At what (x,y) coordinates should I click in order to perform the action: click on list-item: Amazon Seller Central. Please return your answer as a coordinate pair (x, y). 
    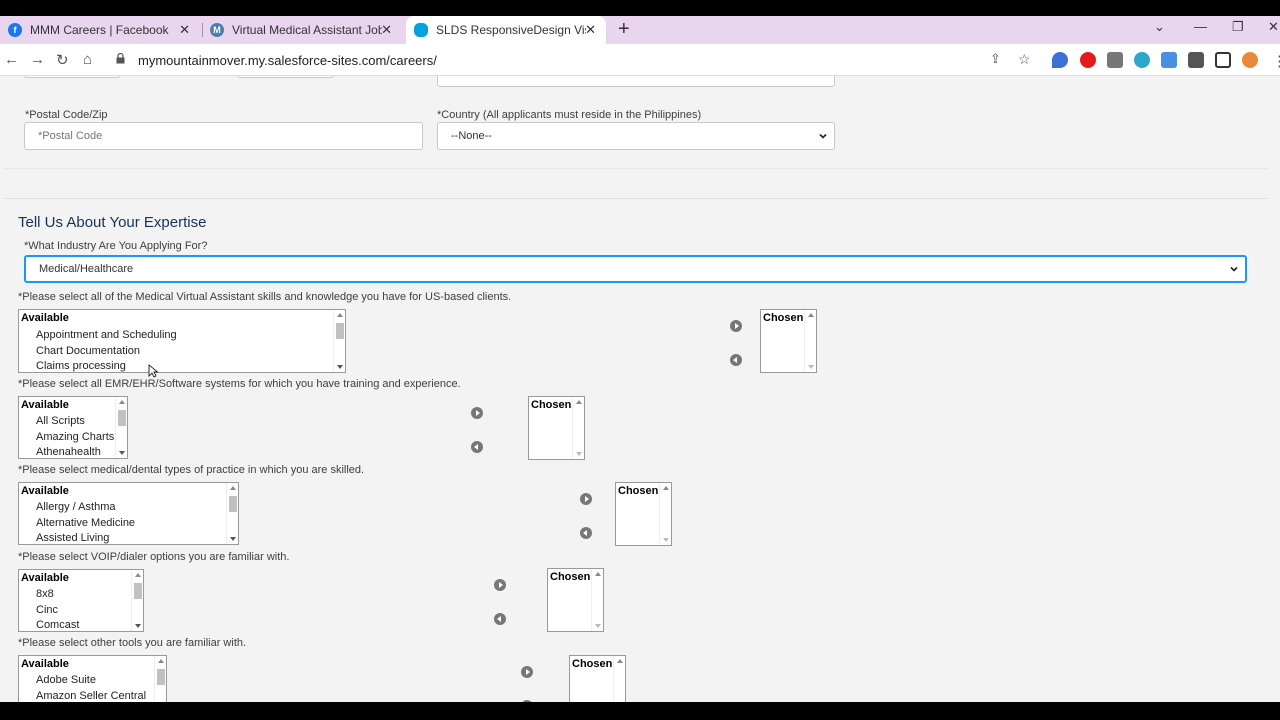
    Looking at the image, I should click on (91, 696).